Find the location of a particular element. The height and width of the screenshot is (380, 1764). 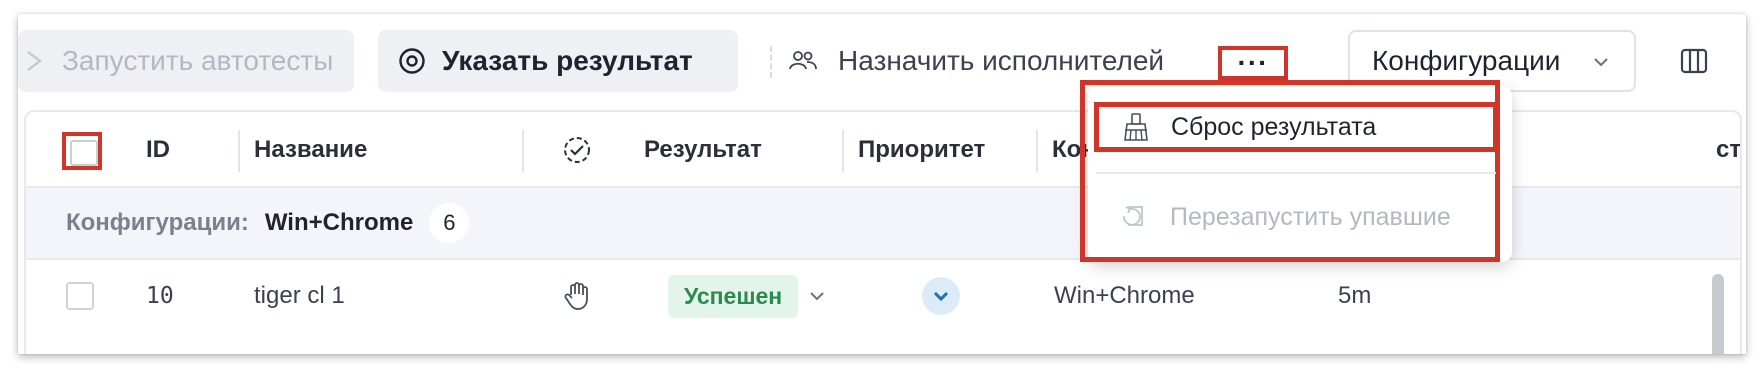

priority-low-icon is located at coordinates (941, 296).